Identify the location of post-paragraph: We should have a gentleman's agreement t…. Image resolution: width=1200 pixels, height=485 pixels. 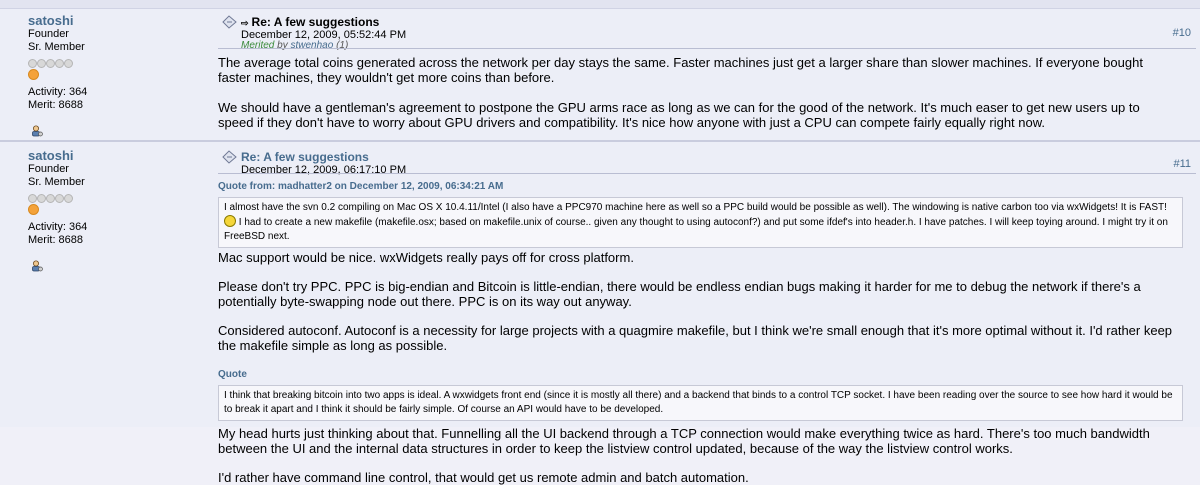
(679, 115).